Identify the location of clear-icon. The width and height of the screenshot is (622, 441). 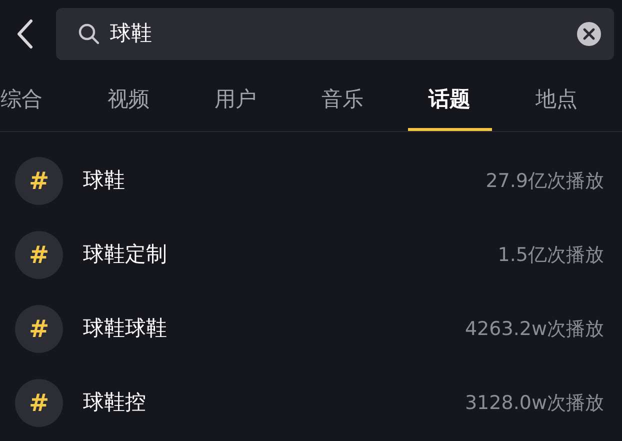
(589, 34).